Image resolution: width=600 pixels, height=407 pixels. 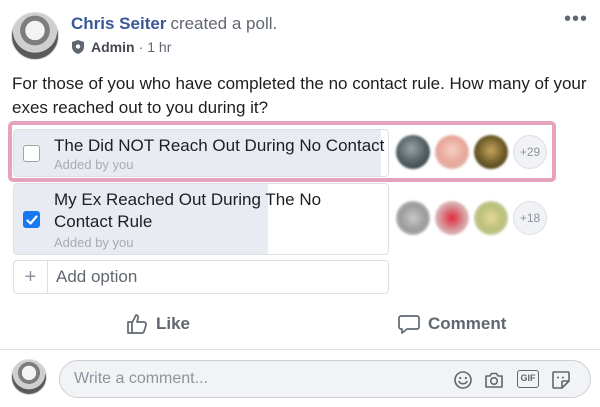 I want to click on author-avatar, so click(x=35, y=36).